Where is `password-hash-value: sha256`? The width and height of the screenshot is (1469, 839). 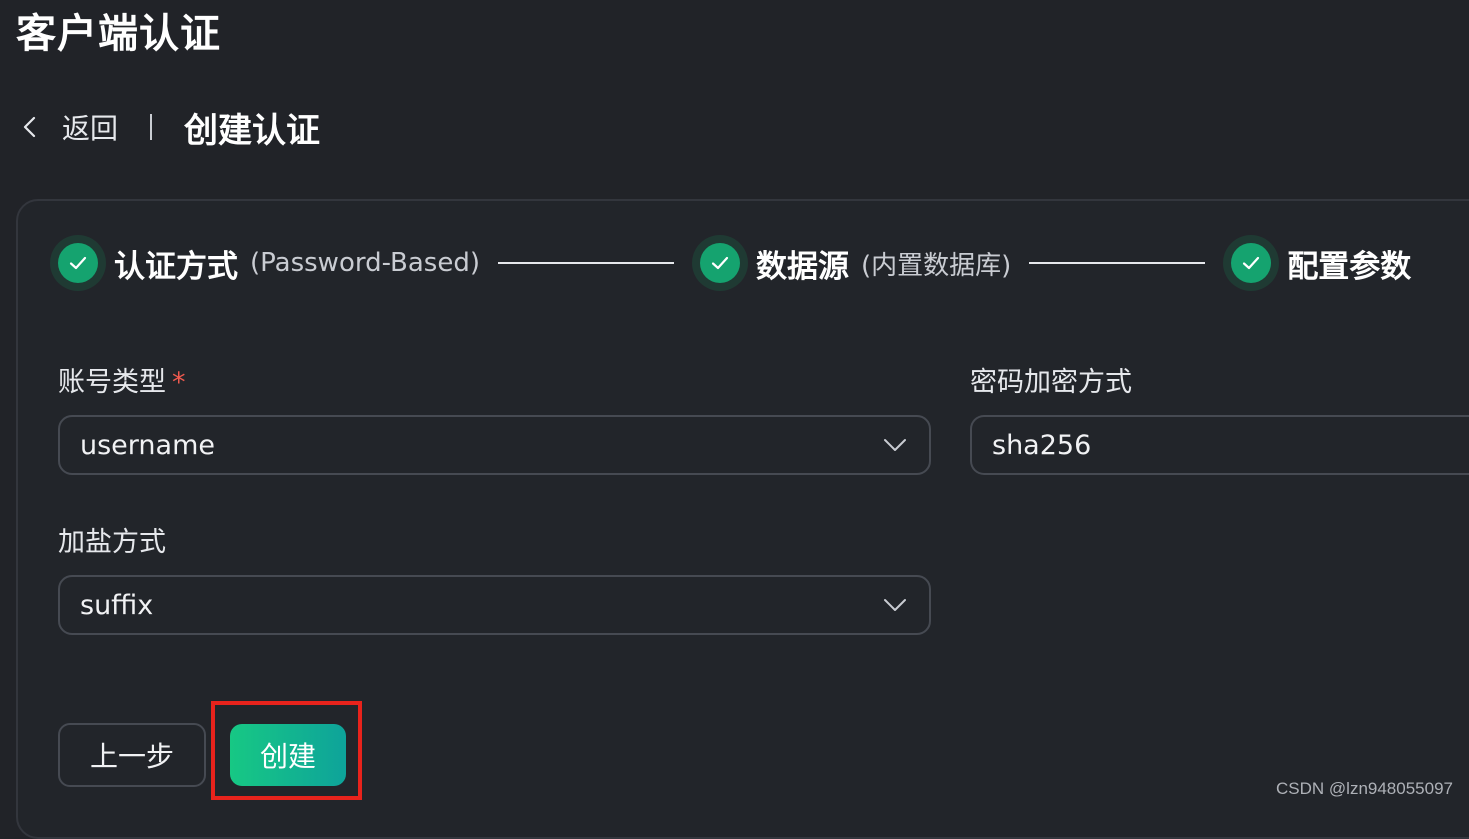
password-hash-value: sha256 is located at coordinates (1042, 445).